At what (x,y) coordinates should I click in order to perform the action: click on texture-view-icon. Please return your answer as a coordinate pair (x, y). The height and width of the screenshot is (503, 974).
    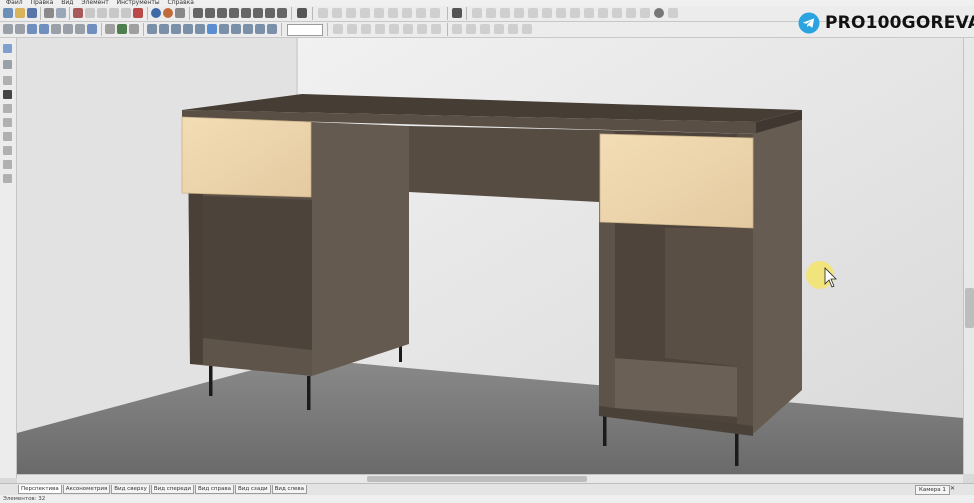
    Looking at the image, I should click on (122, 29).